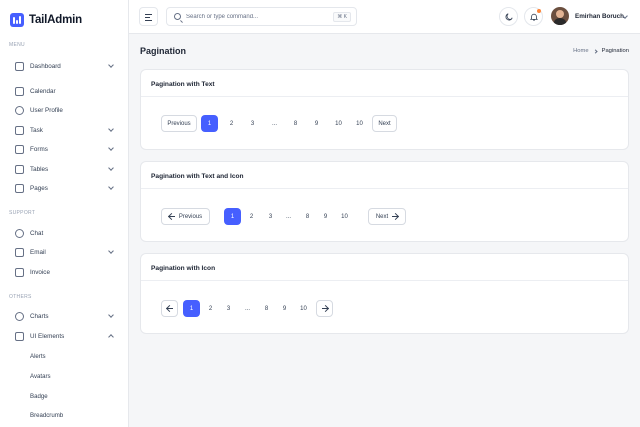 Image resolution: width=640 pixels, height=427 pixels. I want to click on chevron-right-icon, so click(595, 51).